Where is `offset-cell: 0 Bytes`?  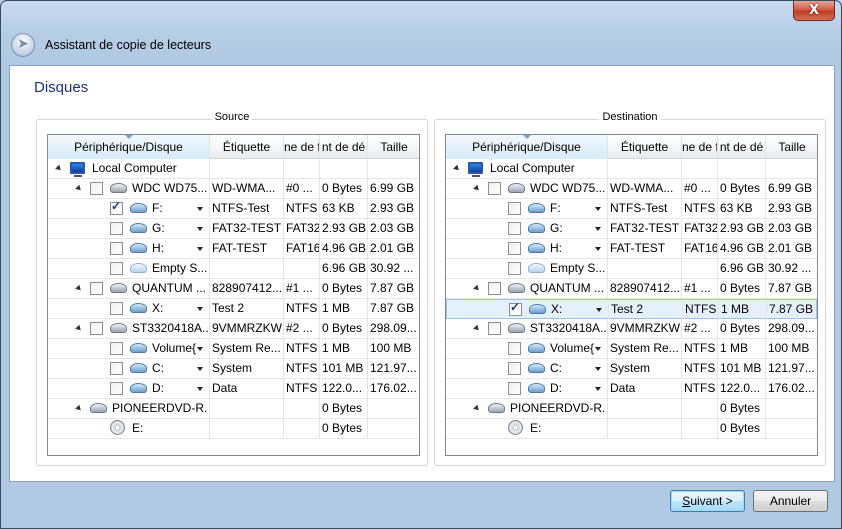 offset-cell: 0 Bytes is located at coordinates (742, 428).